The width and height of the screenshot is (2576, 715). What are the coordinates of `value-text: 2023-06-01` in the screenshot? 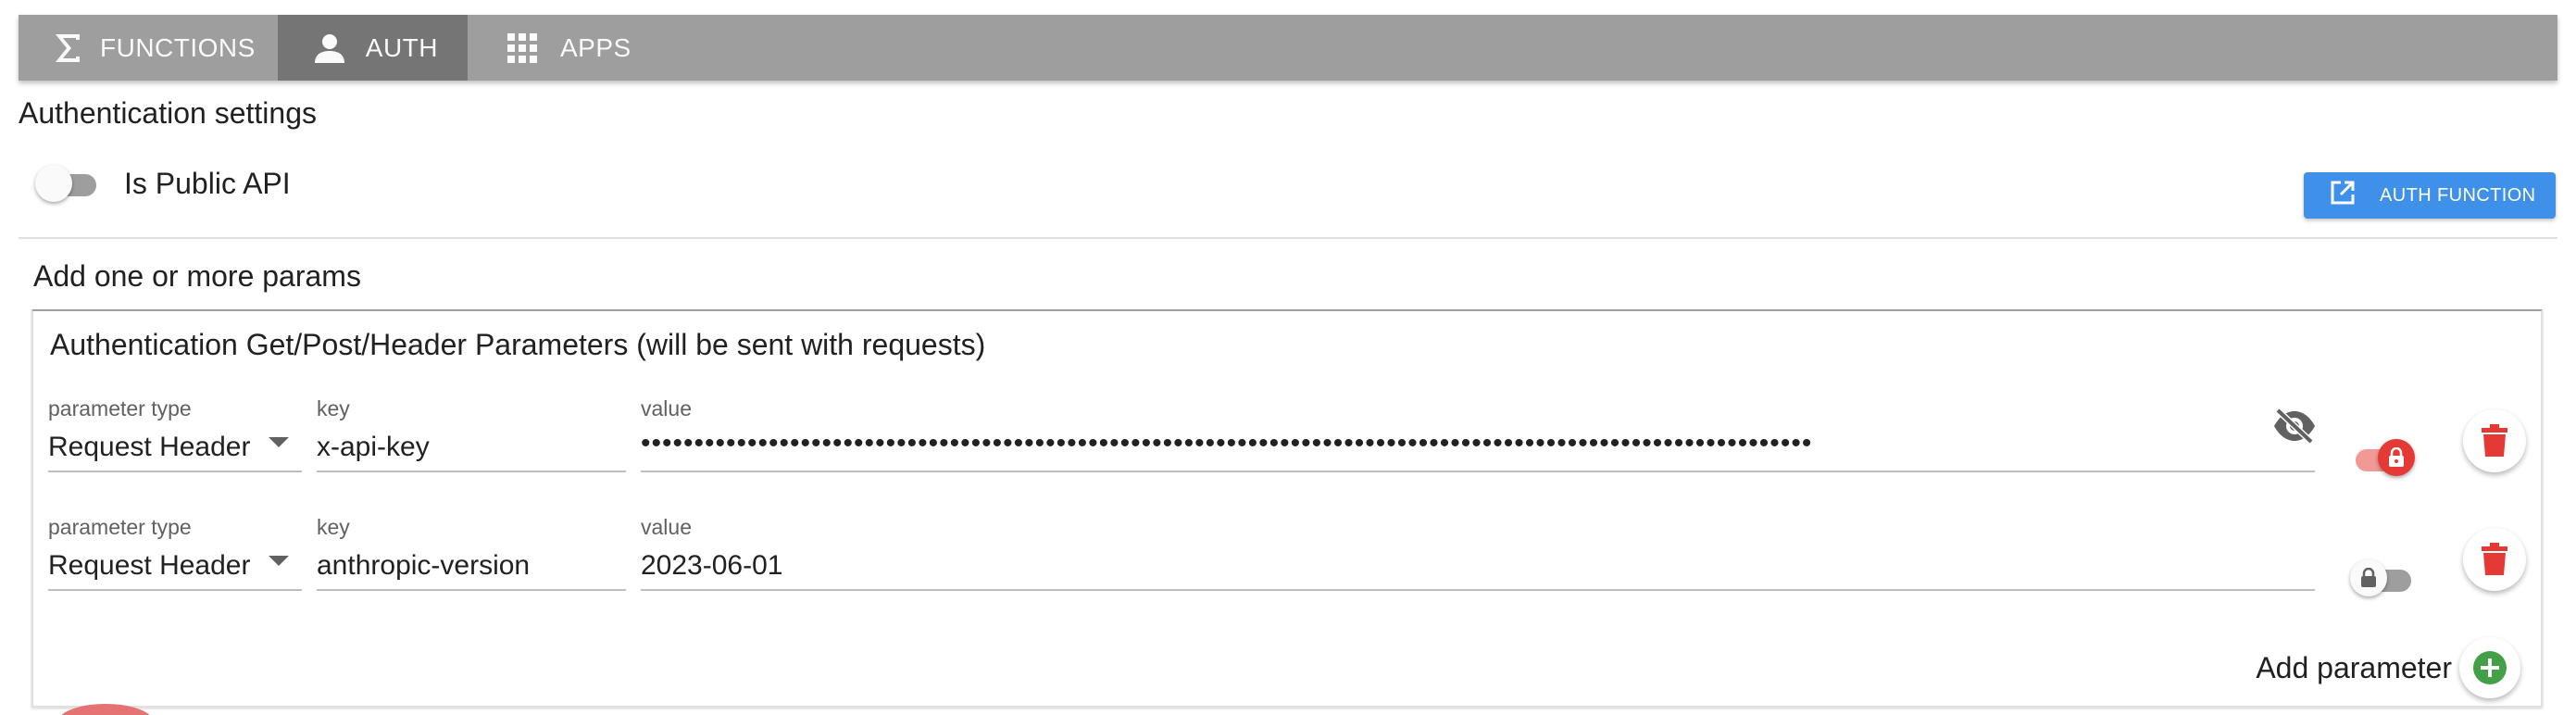 It's located at (712, 565).